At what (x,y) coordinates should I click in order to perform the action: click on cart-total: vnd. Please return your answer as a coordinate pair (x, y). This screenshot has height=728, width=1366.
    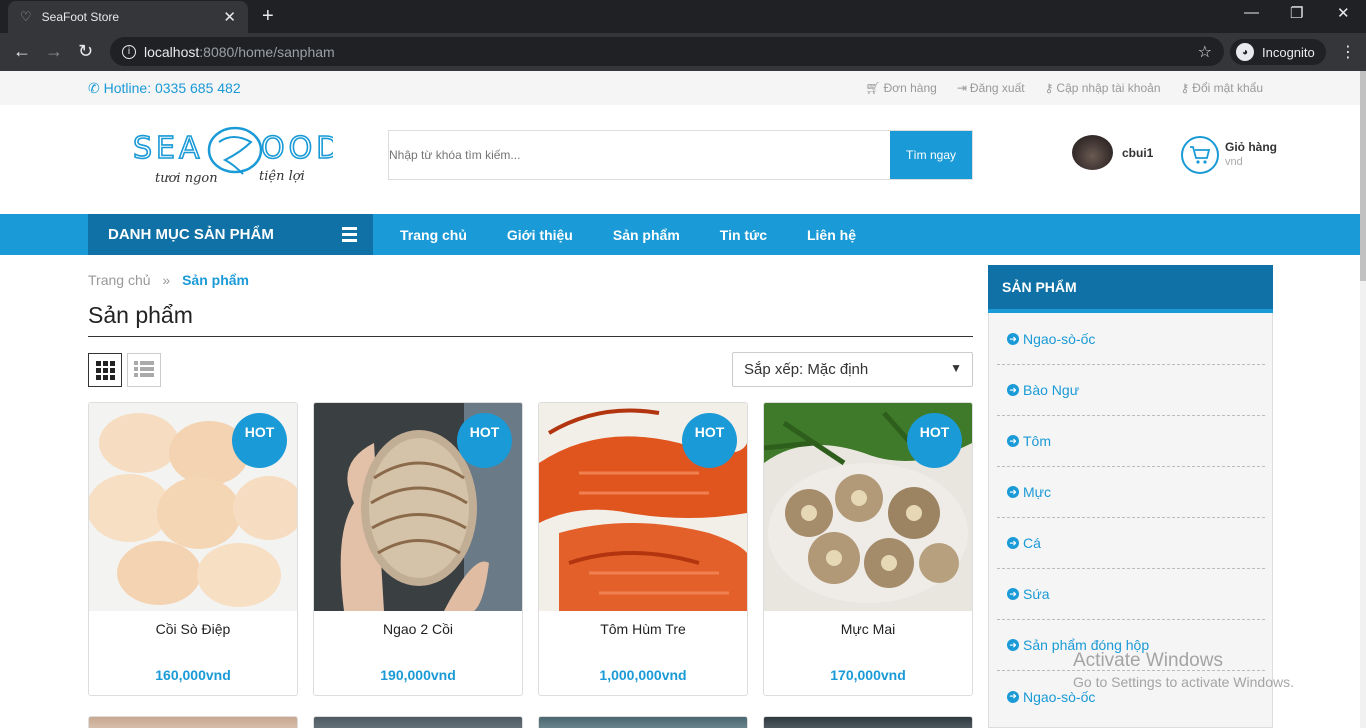
    Looking at the image, I should click on (1234, 162).